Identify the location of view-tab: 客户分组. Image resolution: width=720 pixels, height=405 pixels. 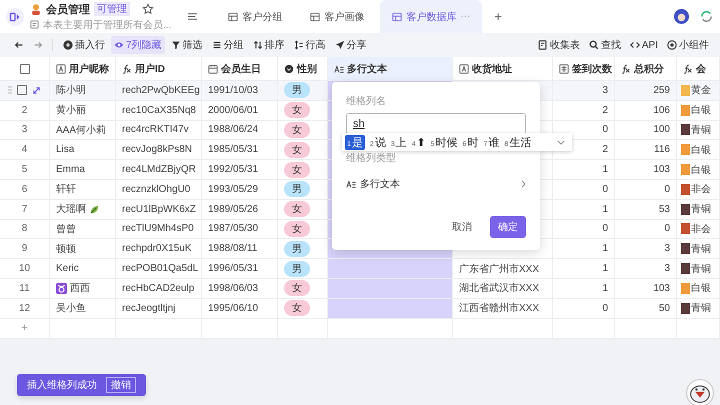
(255, 16).